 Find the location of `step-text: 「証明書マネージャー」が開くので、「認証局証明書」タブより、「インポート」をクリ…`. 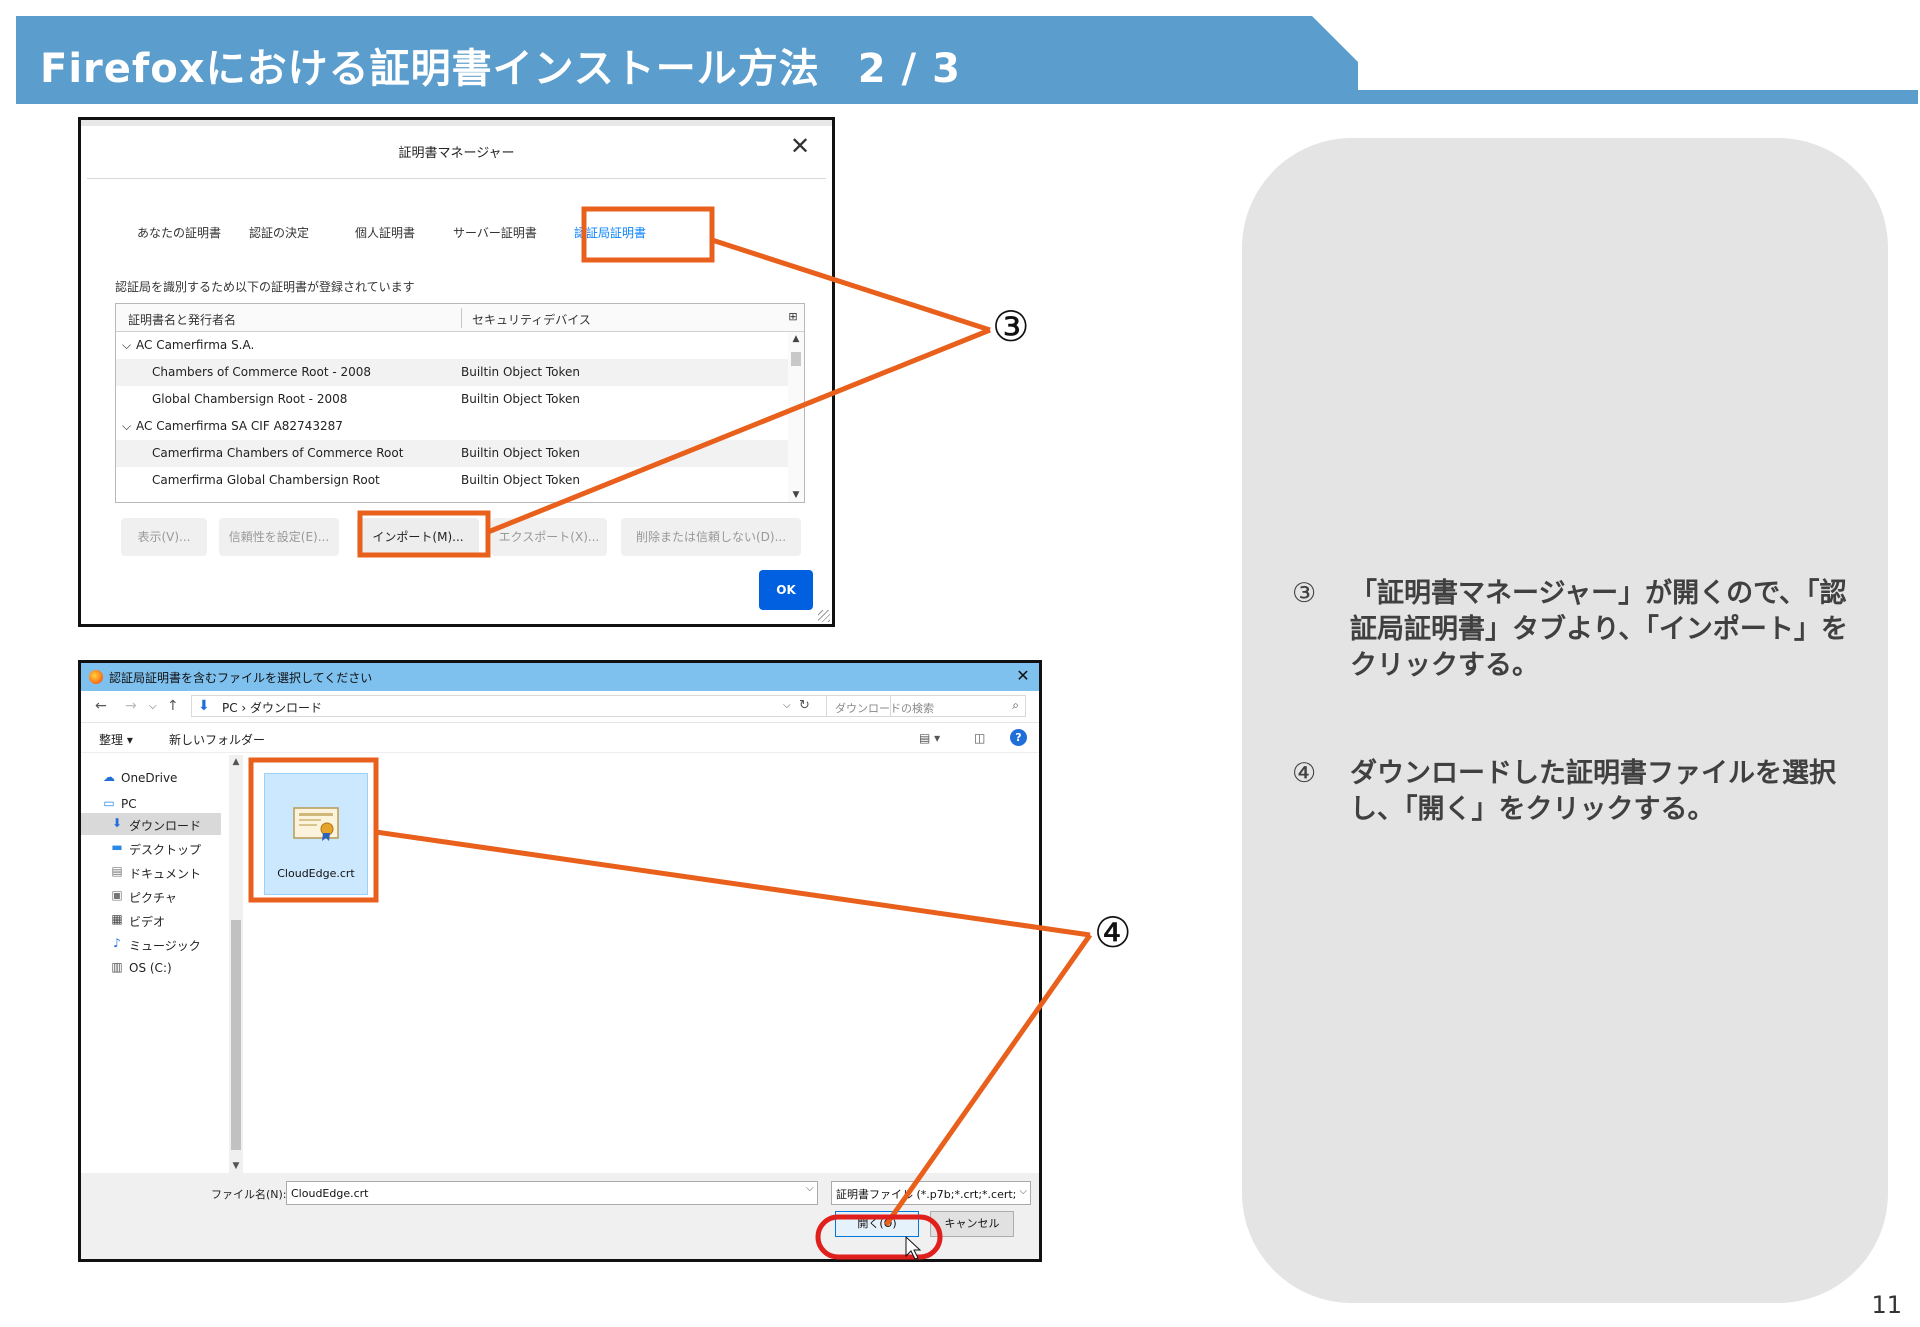

step-text: 「証明書マネージャー」が開くので、「認証局証明書」タブより、「インポート」をクリ… is located at coordinates (1599, 629).